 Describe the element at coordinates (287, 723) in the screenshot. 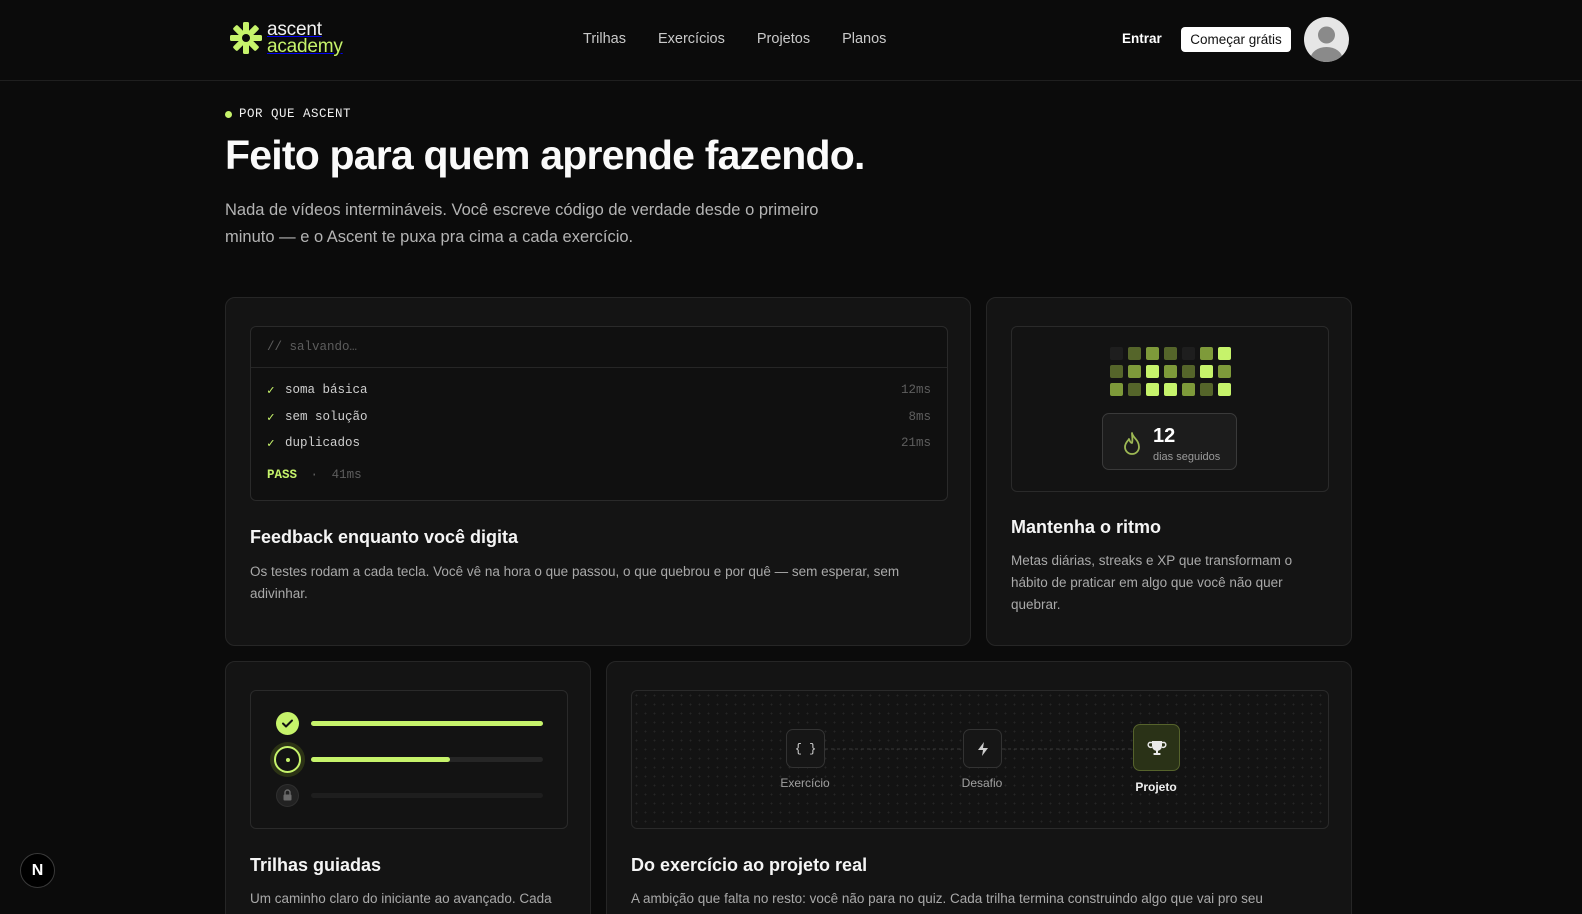

I see `step-done-icon` at that location.